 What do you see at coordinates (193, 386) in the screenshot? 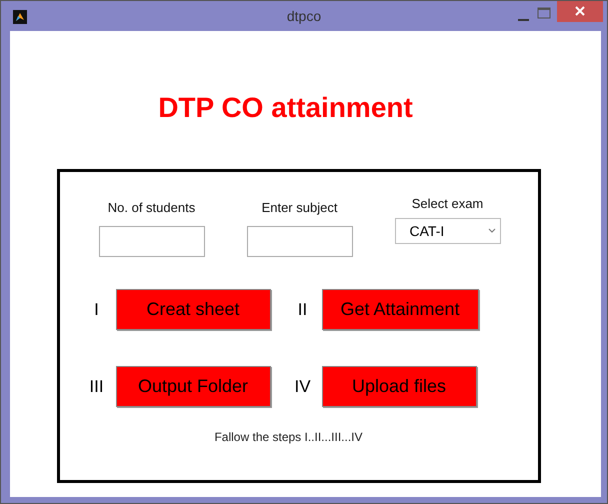
I see `step-button: Output Folder` at bounding box center [193, 386].